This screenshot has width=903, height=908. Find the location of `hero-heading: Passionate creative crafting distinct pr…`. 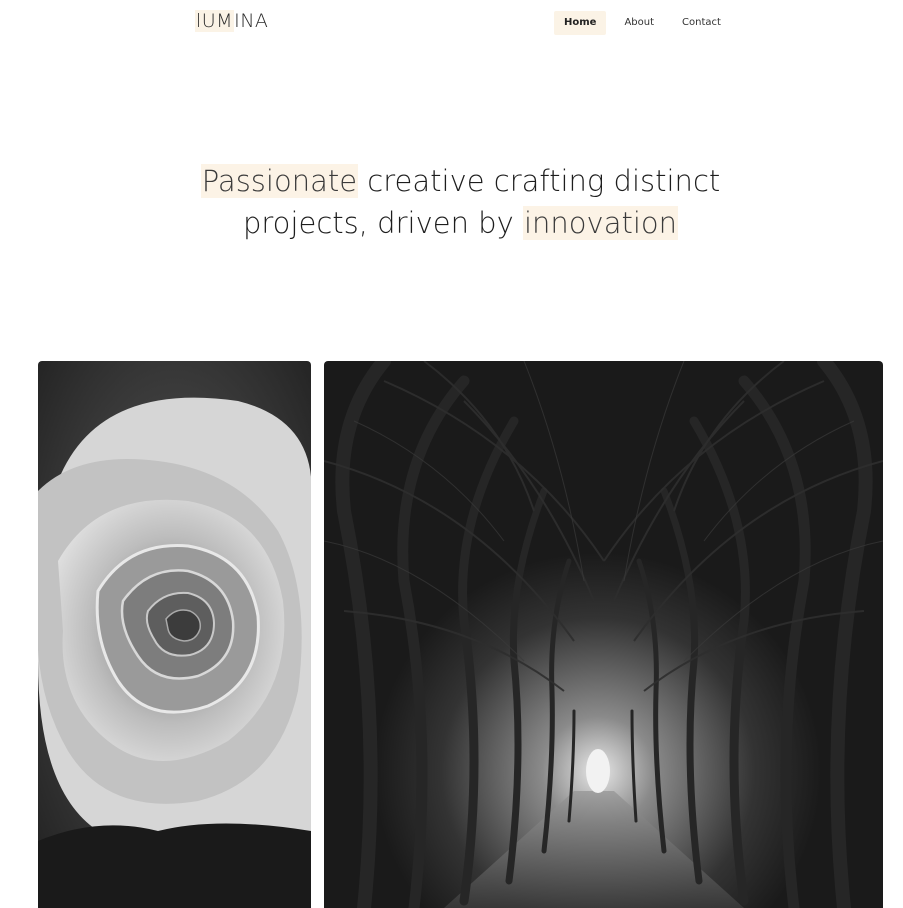

hero-heading: Passionate creative crafting distinct pr… is located at coordinates (451, 202).